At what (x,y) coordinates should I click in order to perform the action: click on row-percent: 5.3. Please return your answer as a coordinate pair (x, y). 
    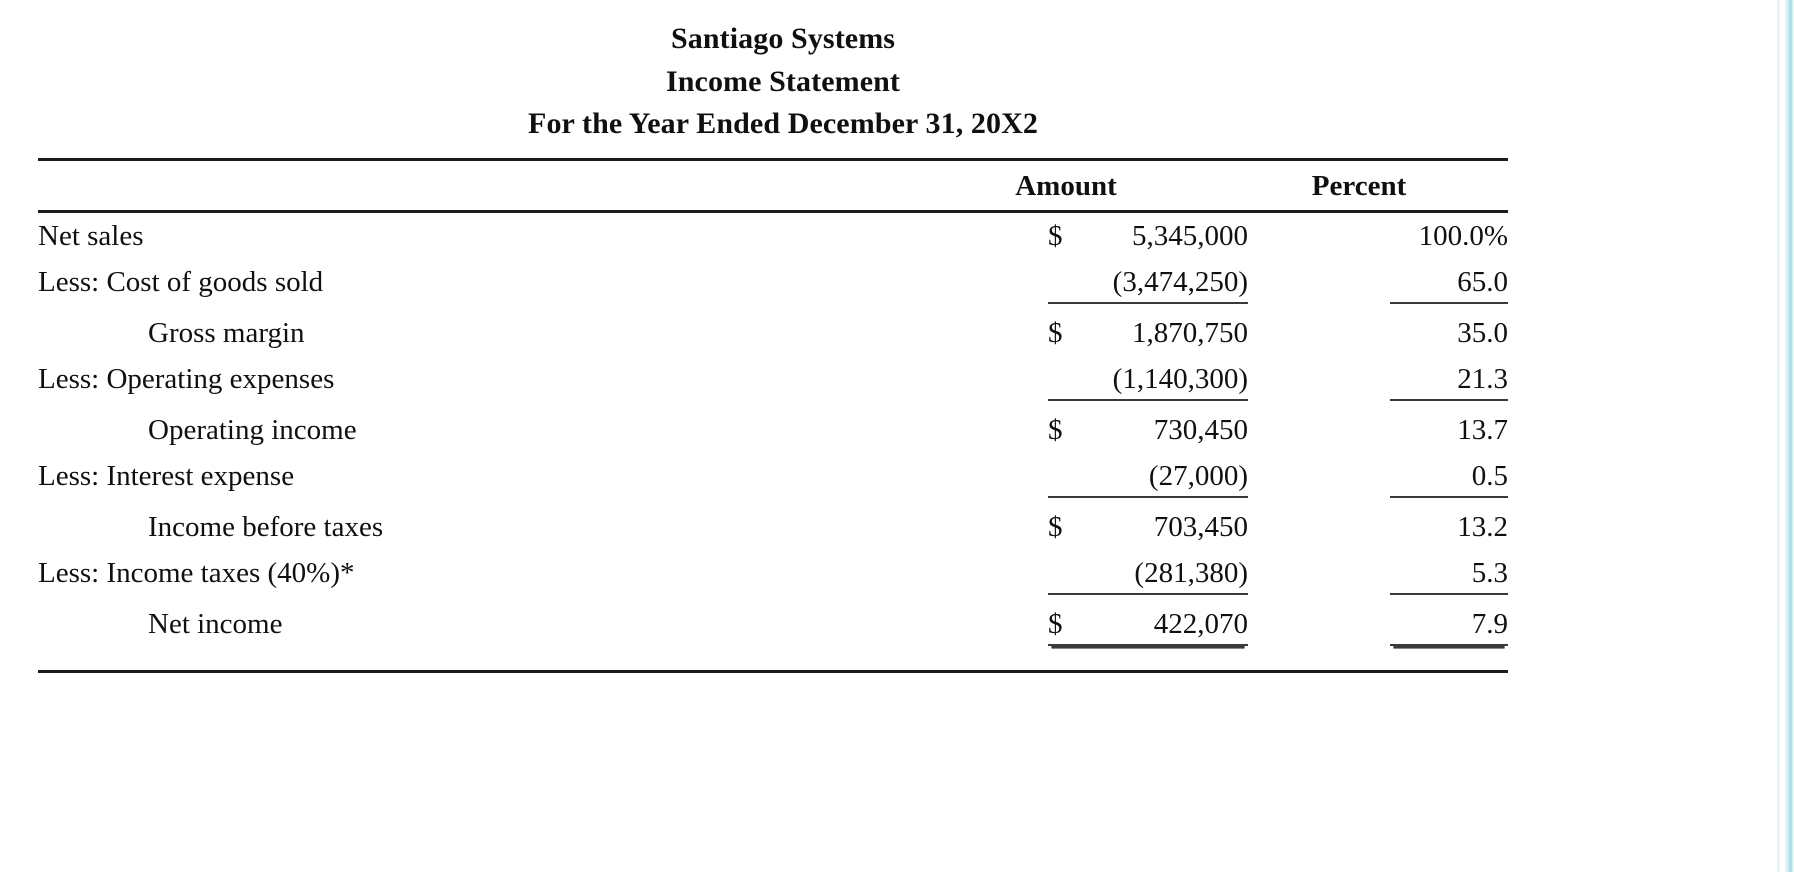
    Looking at the image, I should click on (1378, 575).